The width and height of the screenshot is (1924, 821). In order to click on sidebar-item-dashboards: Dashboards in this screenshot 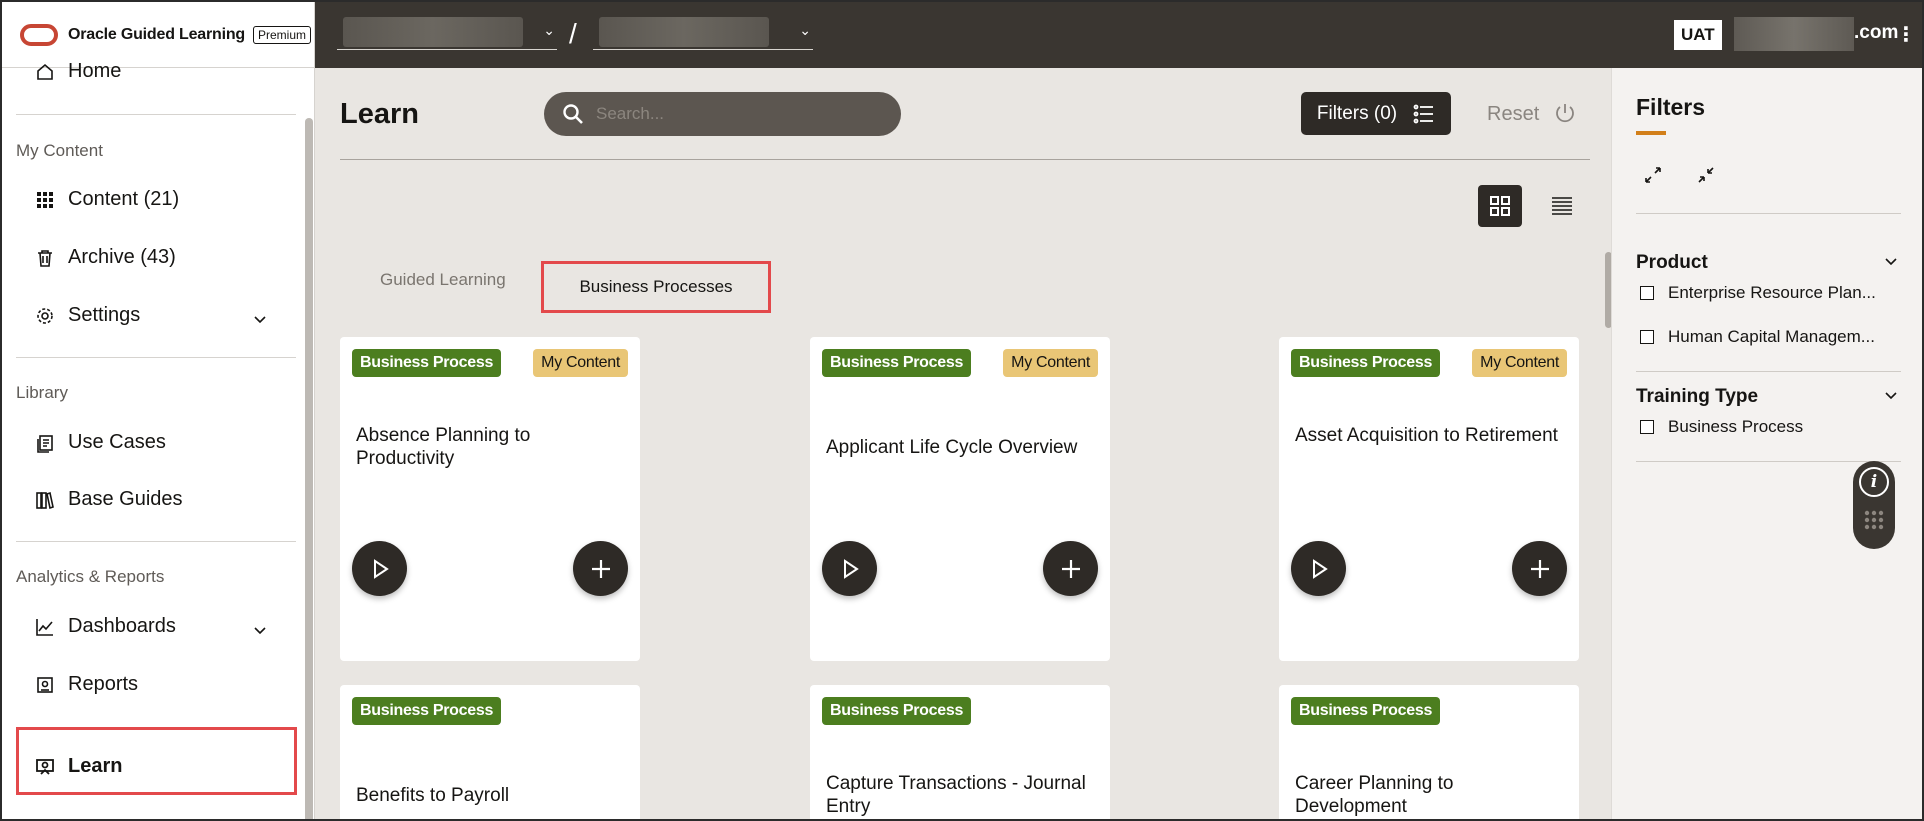, I will do `click(105, 626)`.